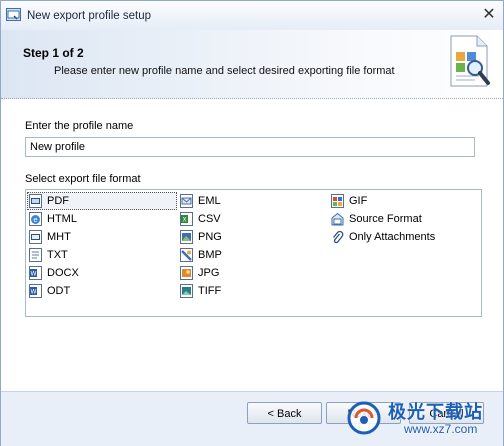 The image size is (504, 446). I want to click on attachment-icon, so click(338, 237).